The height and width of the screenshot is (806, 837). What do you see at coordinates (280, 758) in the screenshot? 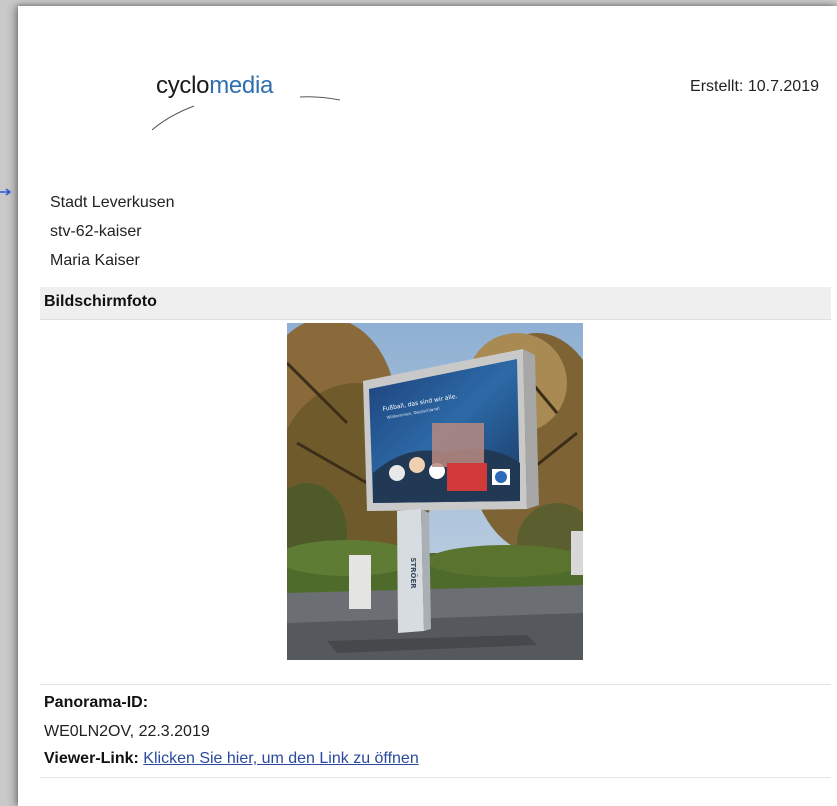
I see `viewer-link: Klicken Sie hier, um den Link zu öffnen` at bounding box center [280, 758].